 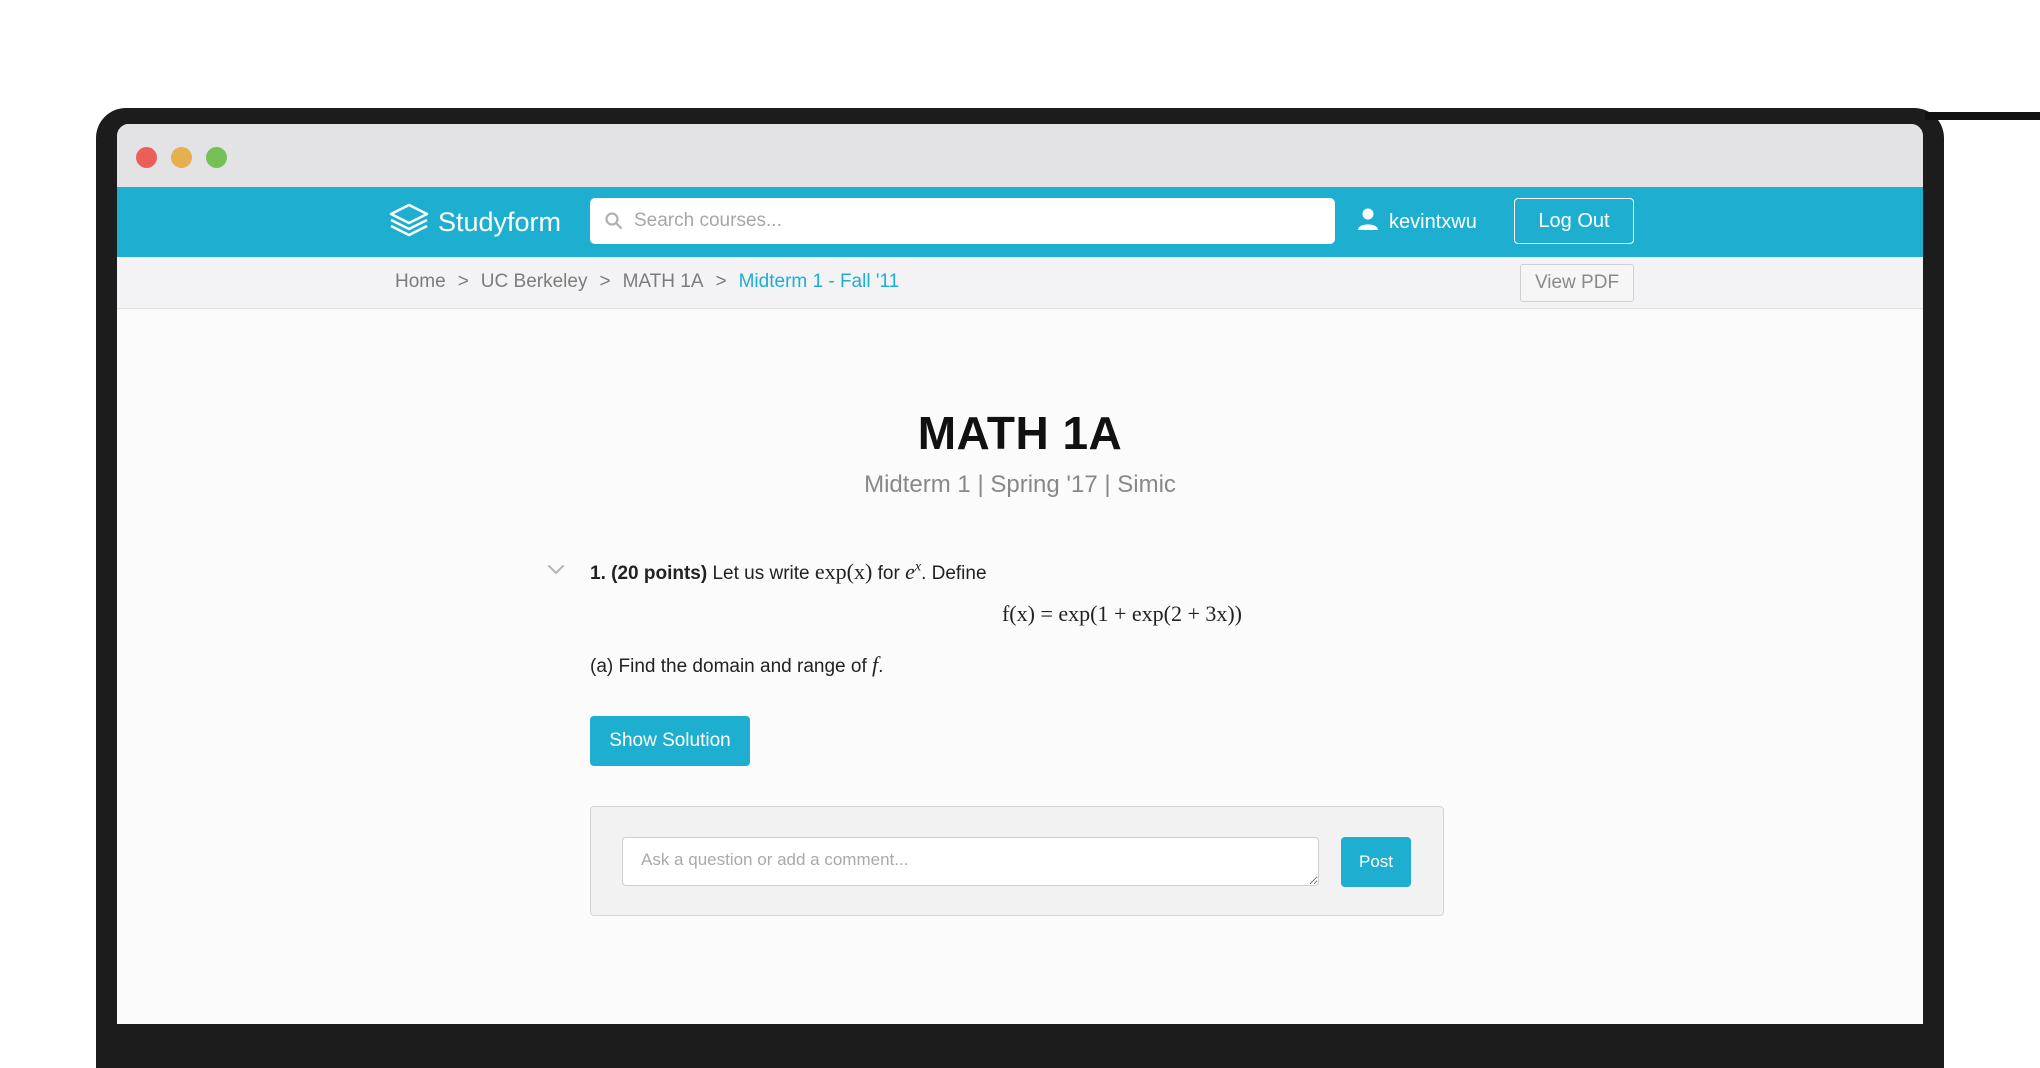 What do you see at coordinates (1020, 484) in the screenshot?
I see `exam-subtitle: Midterm 1 | Spring '17 | Simic` at bounding box center [1020, 484].